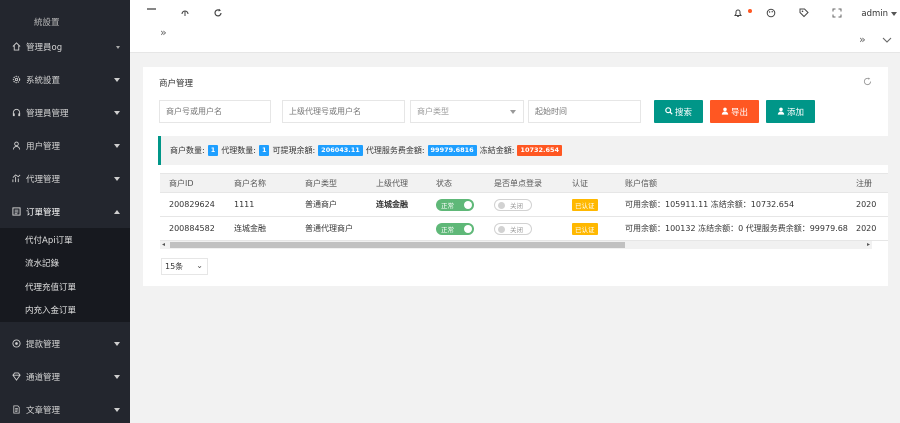 The width and height of the screenshot is (900, 423). I want to click on col-header: 商户名称, so click(250, 183).